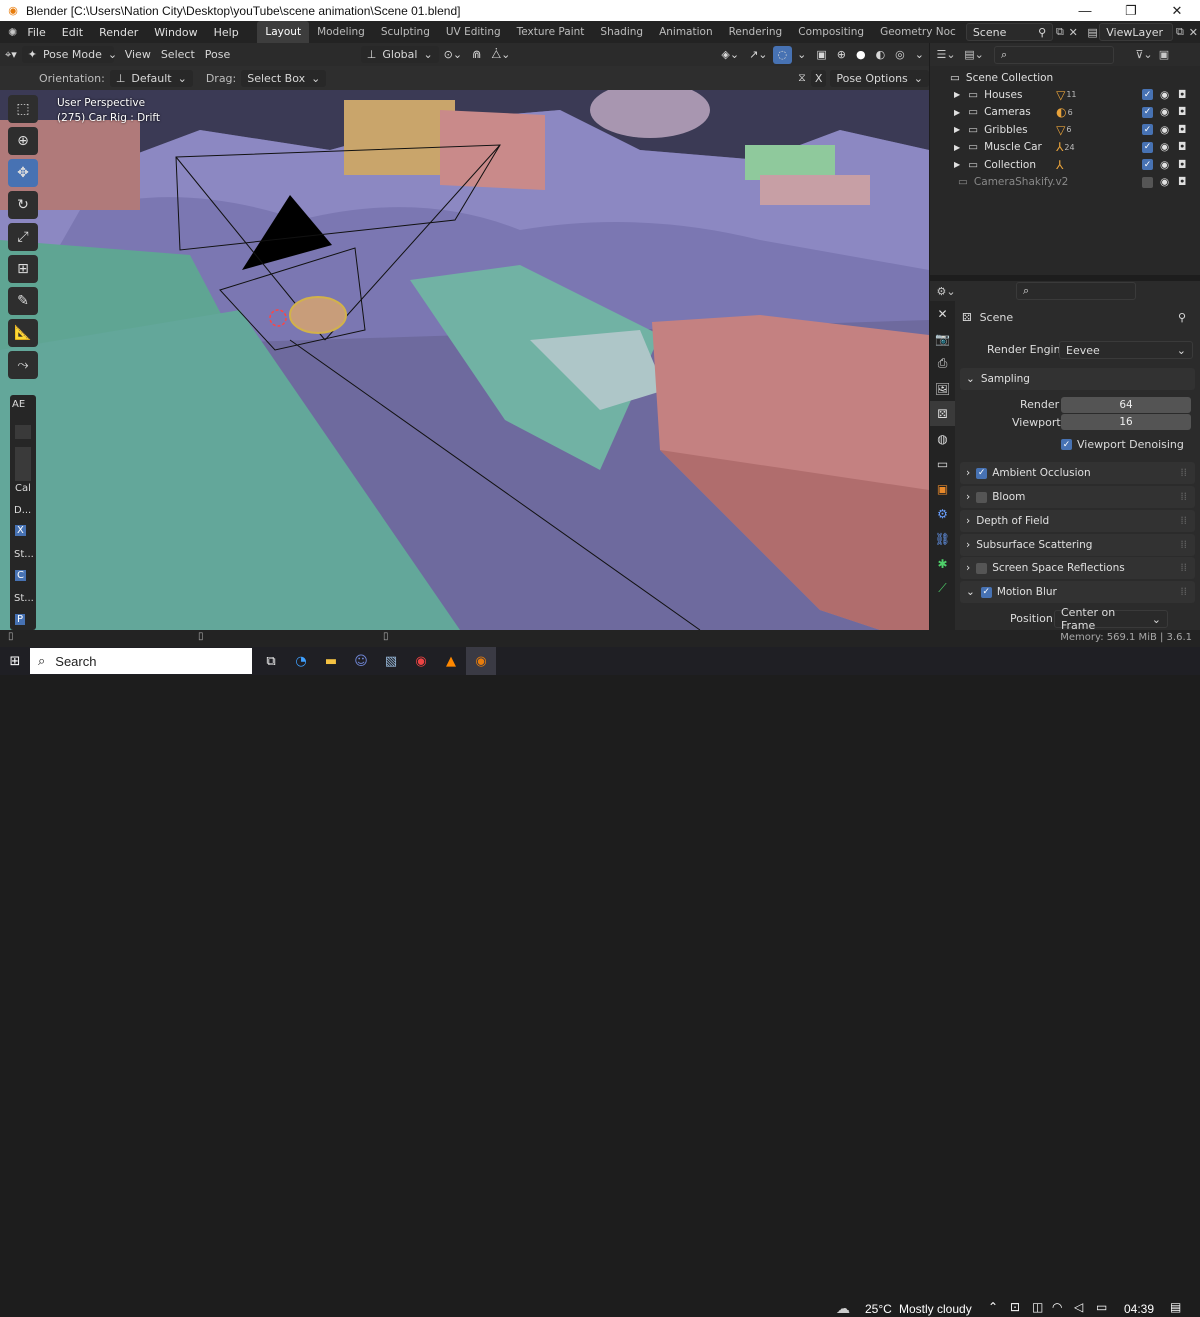  What do you see at coordinates (451, 661) in the screenshot?
I see `vlc-icon: ▲` at bounding box center [451, 661].